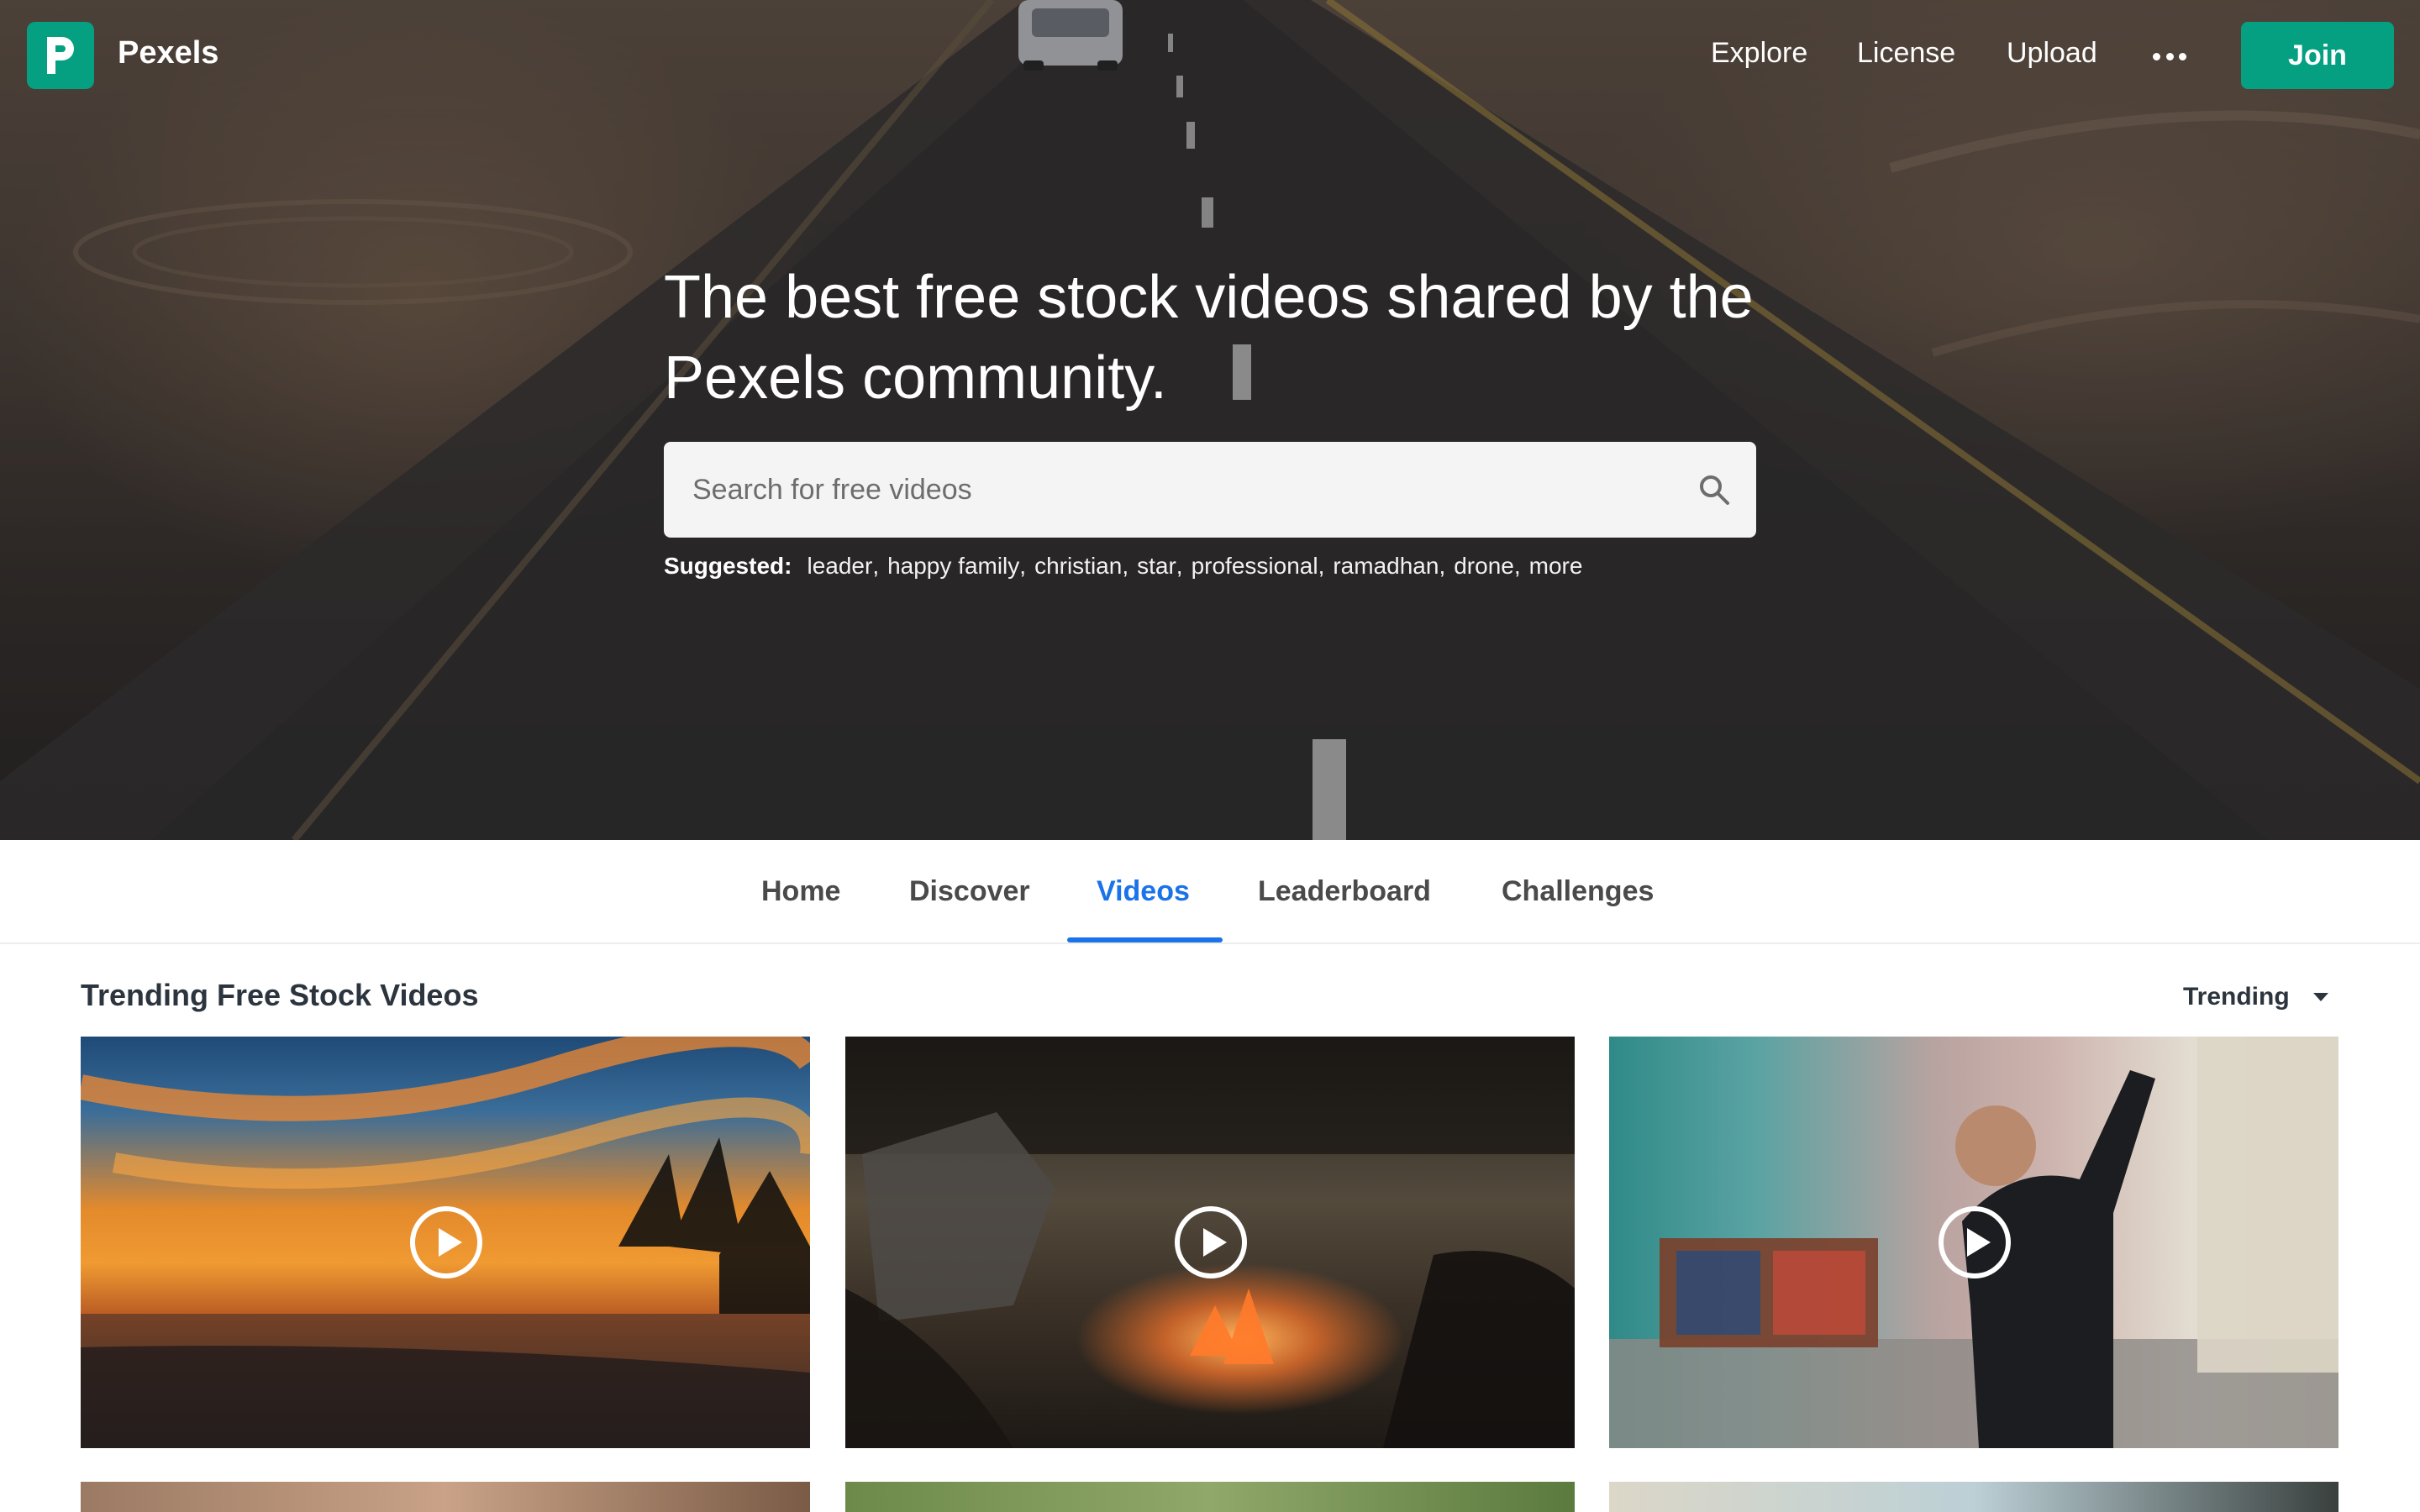 Image resolution: width=2420 pixels, height=1512 pixels. What do you see at coordinates (168, 53) in the screenshot?
I see `brand-name: Pexels` at bounding box center [168, 53].